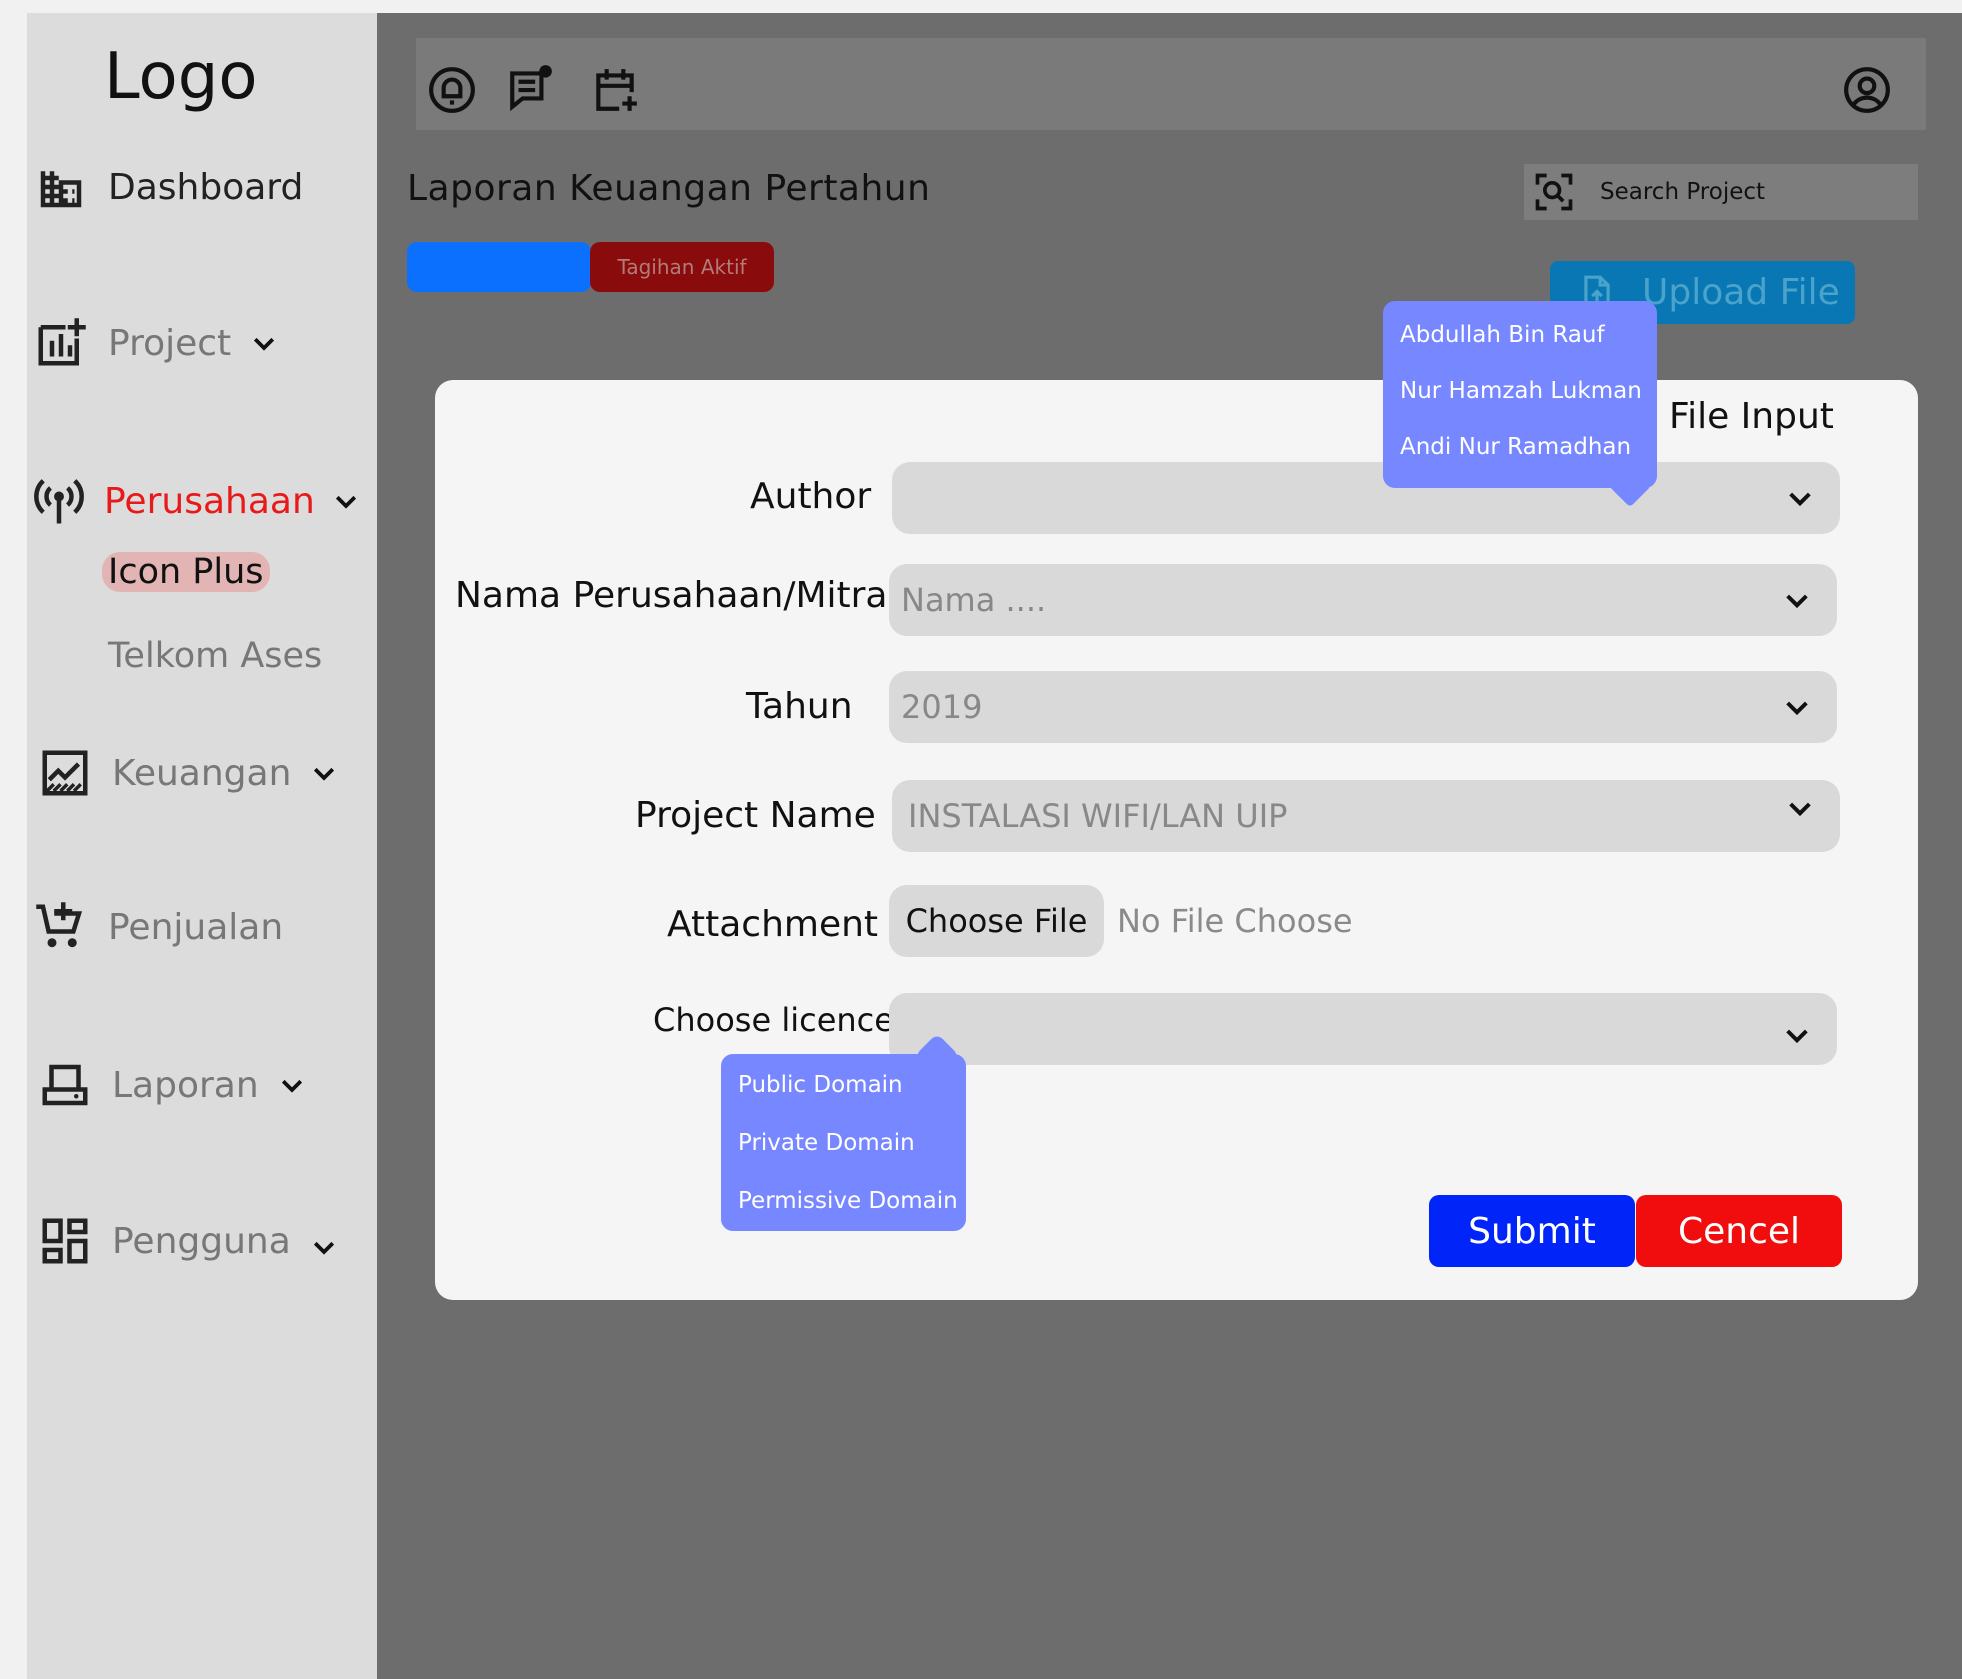 This screenshot has width=1962, height=1679. Describe the element at coordinates (1366, 498) in the screenshot. I see `author-select` at that location.